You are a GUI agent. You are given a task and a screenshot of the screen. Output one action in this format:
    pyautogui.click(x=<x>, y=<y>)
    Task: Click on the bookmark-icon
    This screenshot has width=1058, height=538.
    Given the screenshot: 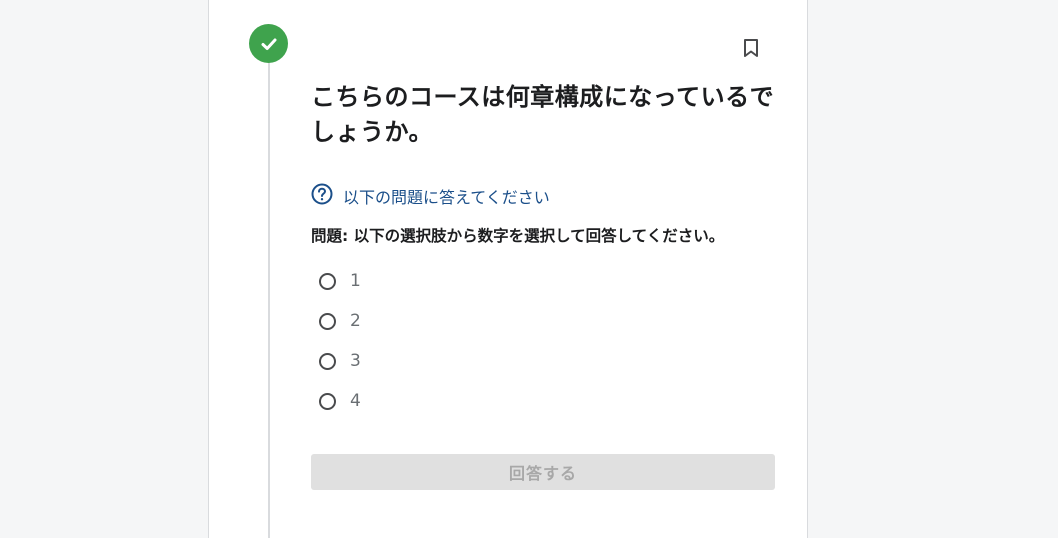 What is the action you would take?
    pyautogui.click(x=751, y=48)
    